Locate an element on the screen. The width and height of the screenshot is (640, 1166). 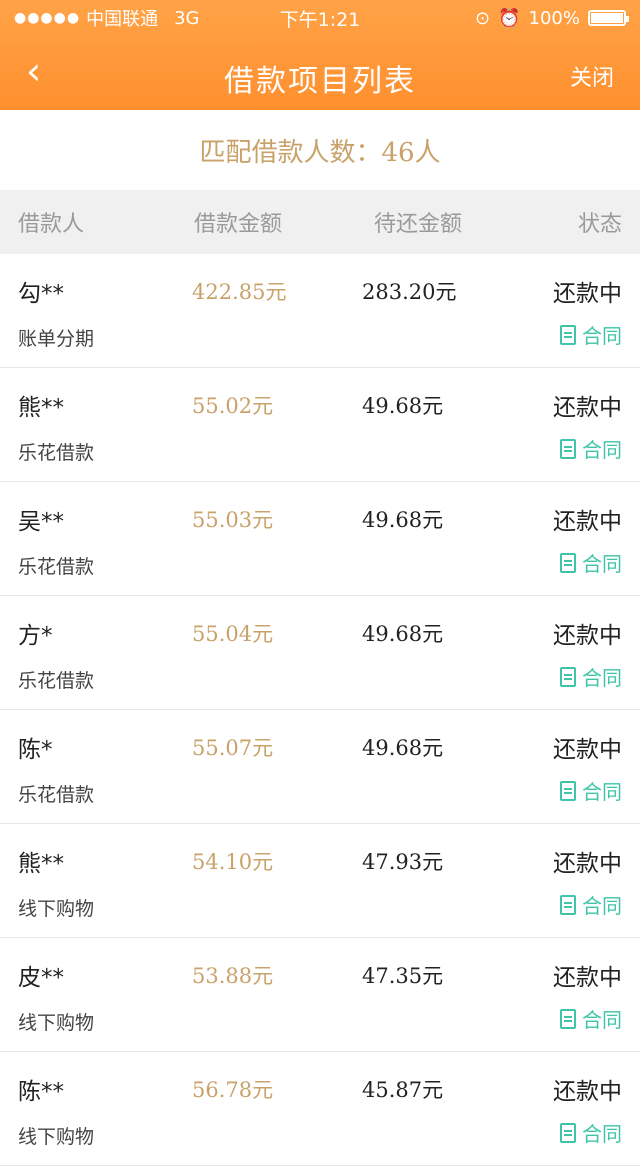
loan-amount: 422.85元 is located at coordinates (239, 292).